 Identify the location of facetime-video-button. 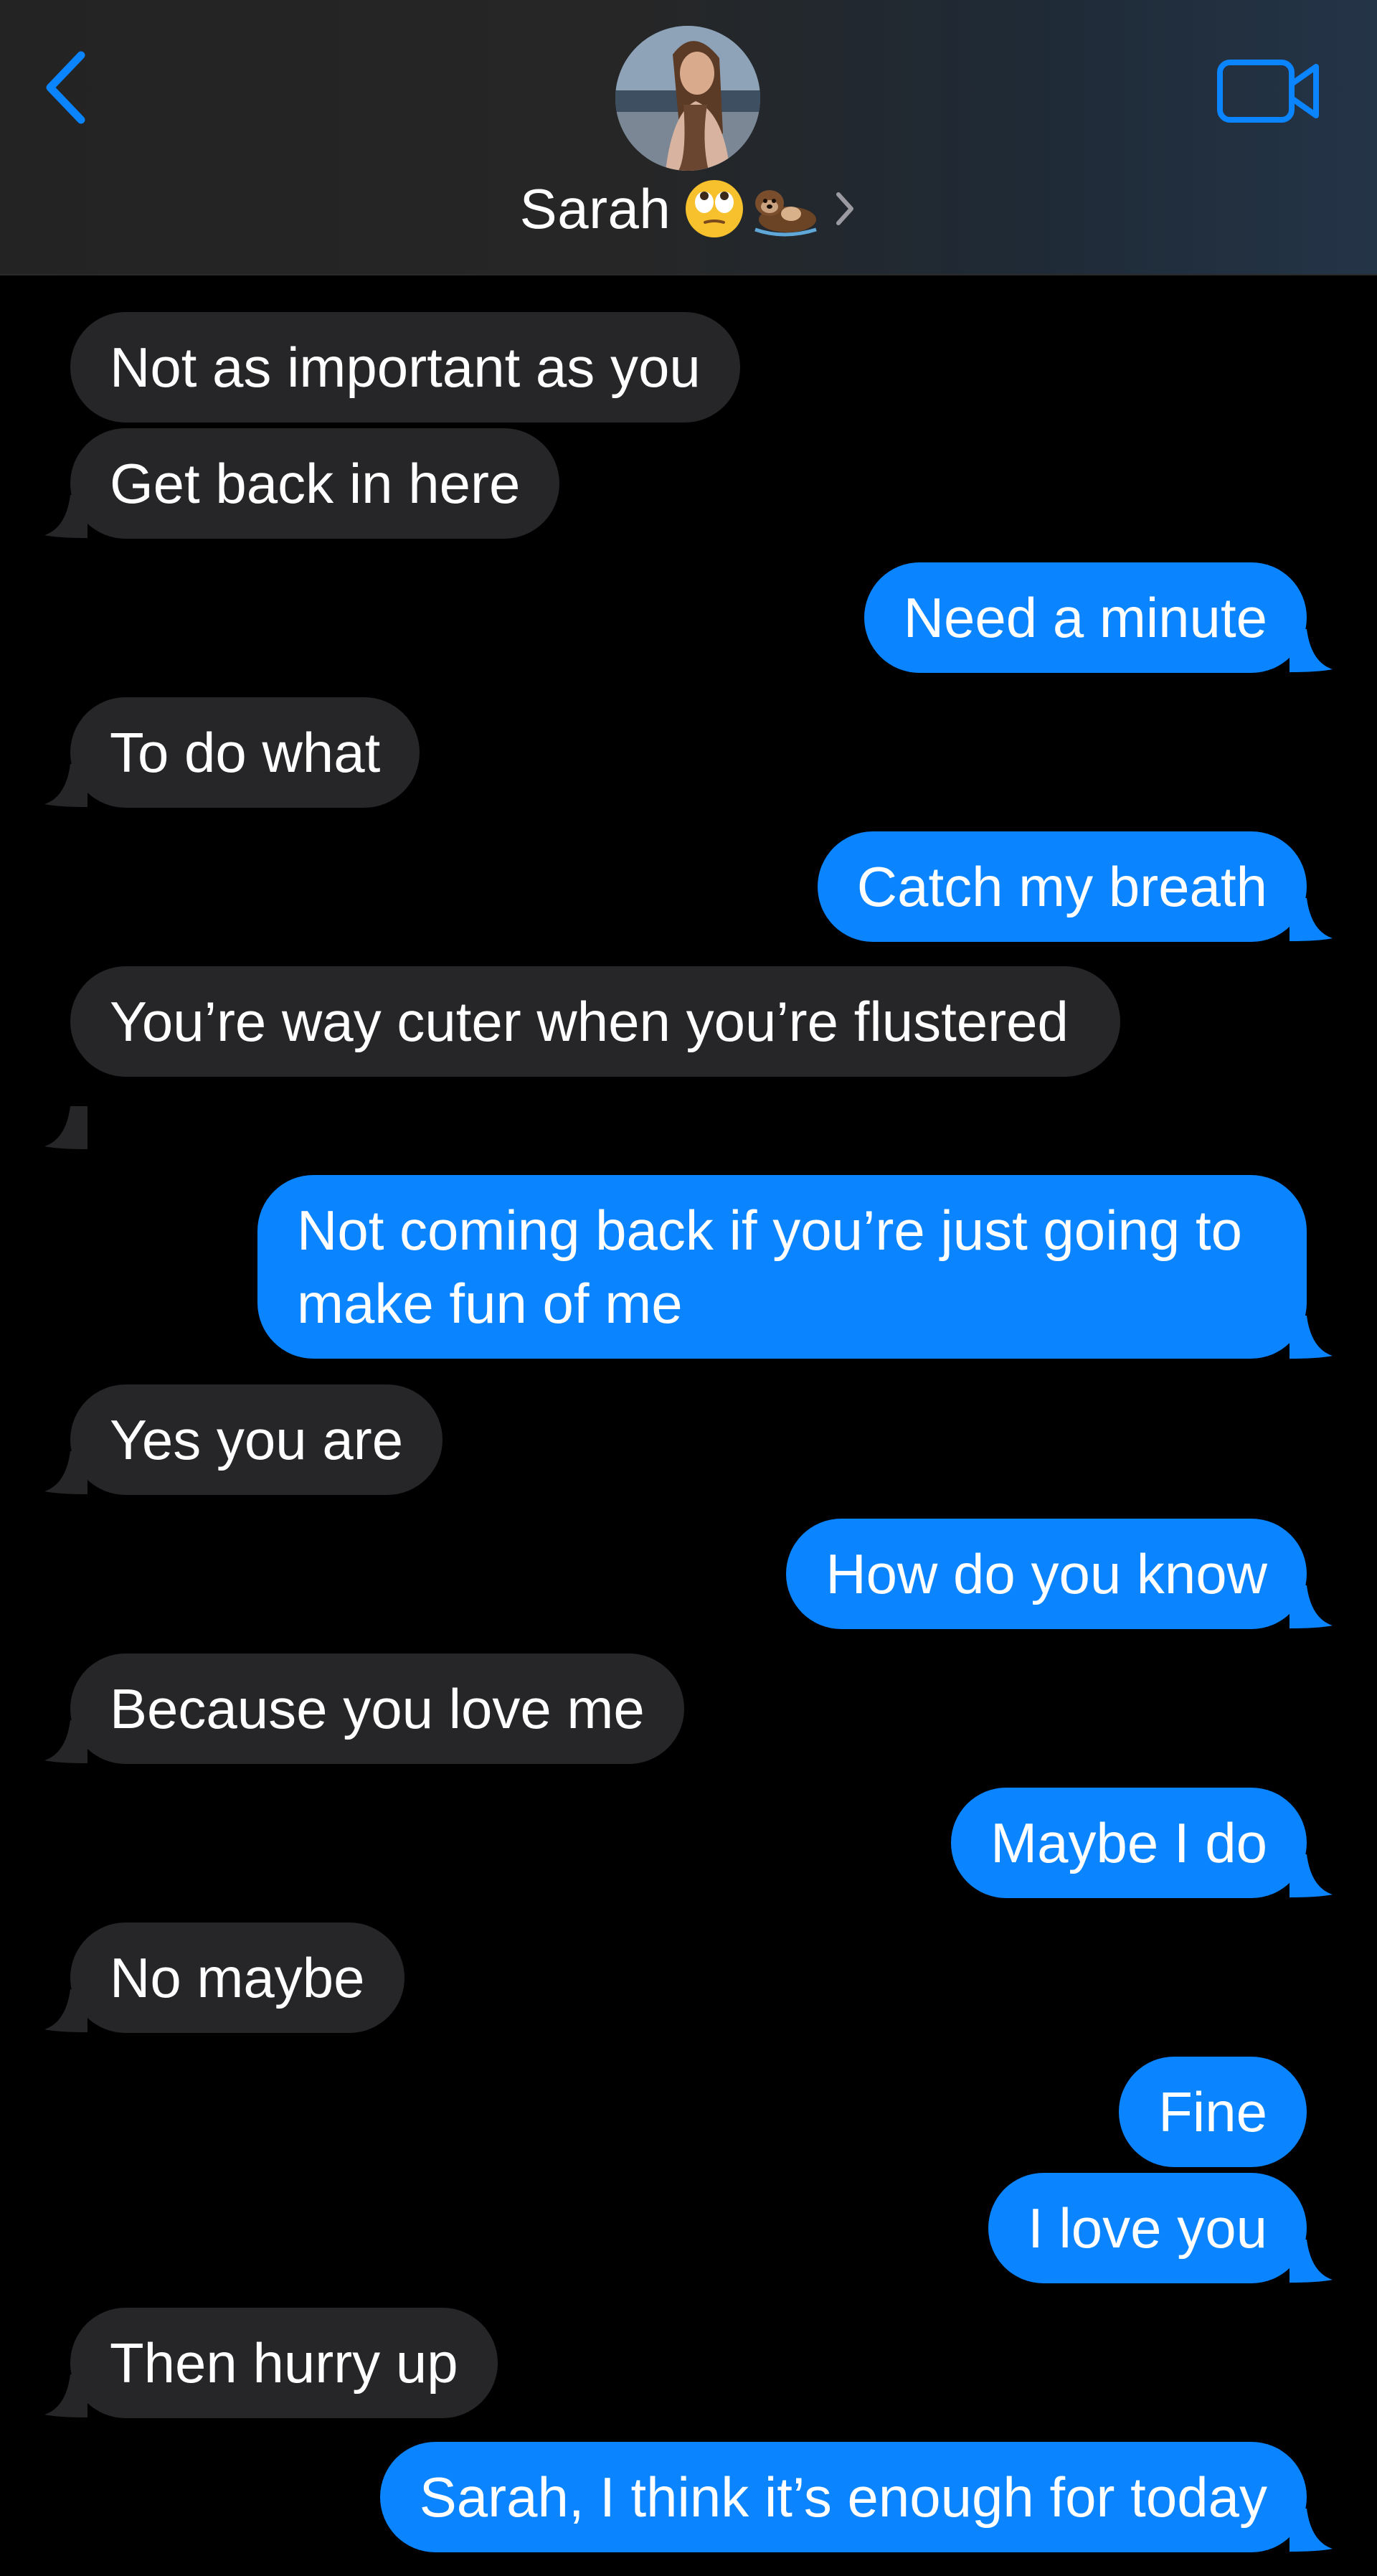
(1269, 91).